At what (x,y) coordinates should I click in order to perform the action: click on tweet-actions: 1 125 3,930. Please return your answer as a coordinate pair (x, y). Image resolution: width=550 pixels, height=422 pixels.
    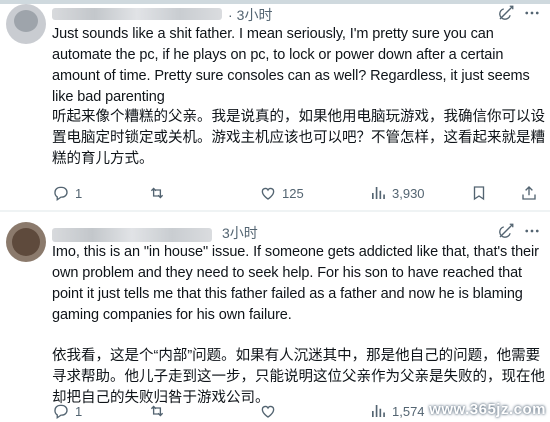
    Looking at the image, I should click on (297, 193).